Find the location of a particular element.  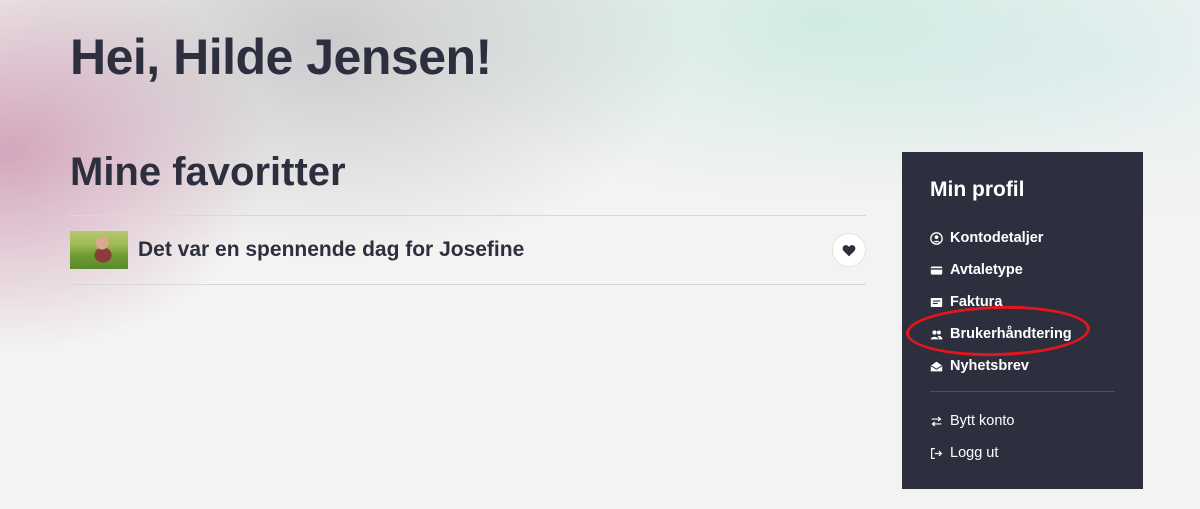

favorites-list: Det var en spennende dag for Josefine is located at coordinates (468, 250).